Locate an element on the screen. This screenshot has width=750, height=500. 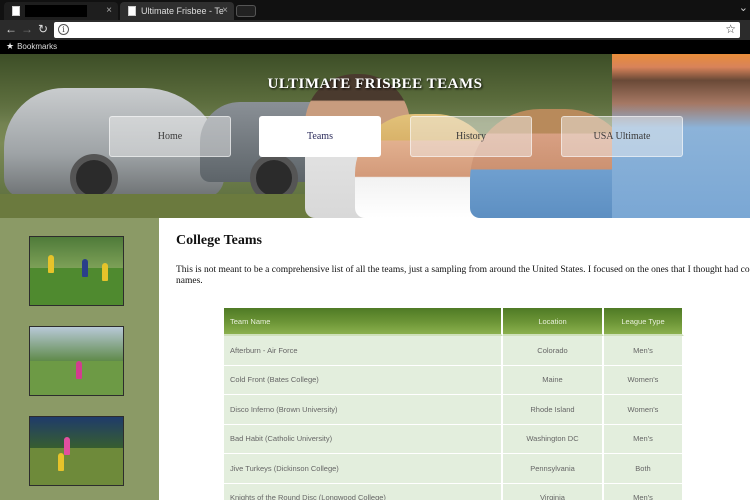
location-cell: Maine is located at coordinates (553, 380).